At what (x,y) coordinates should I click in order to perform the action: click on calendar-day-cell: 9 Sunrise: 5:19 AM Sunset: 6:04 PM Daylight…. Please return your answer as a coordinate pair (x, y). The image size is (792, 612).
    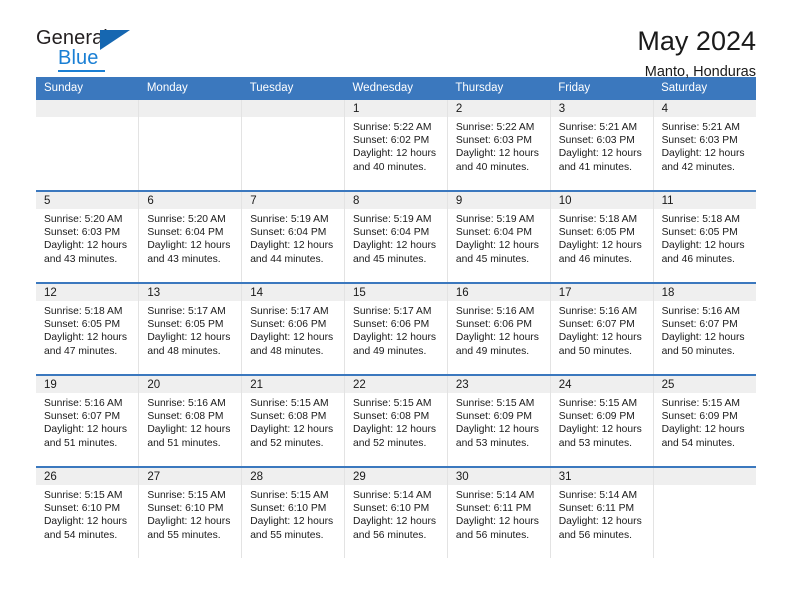
    Looking at the image, I should click on (499, 236).